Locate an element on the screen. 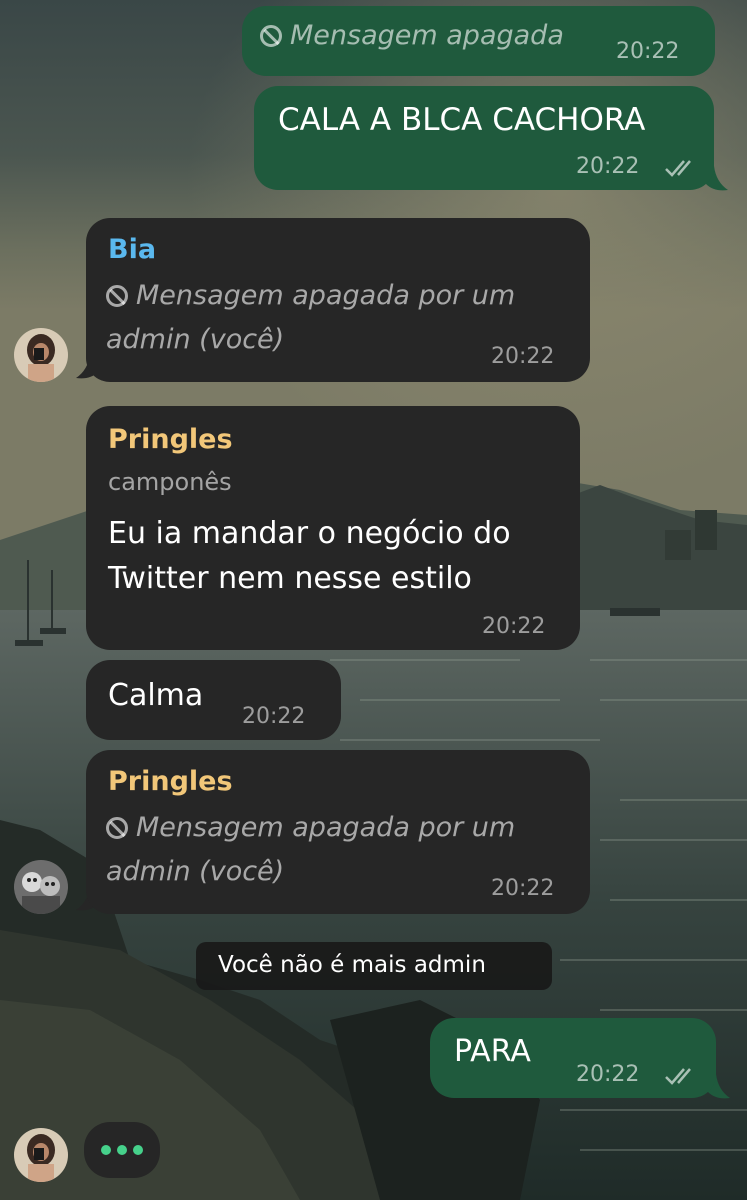  message-text-line-2: Twitter nem nesse estilo is located at coordinates (290, 578).